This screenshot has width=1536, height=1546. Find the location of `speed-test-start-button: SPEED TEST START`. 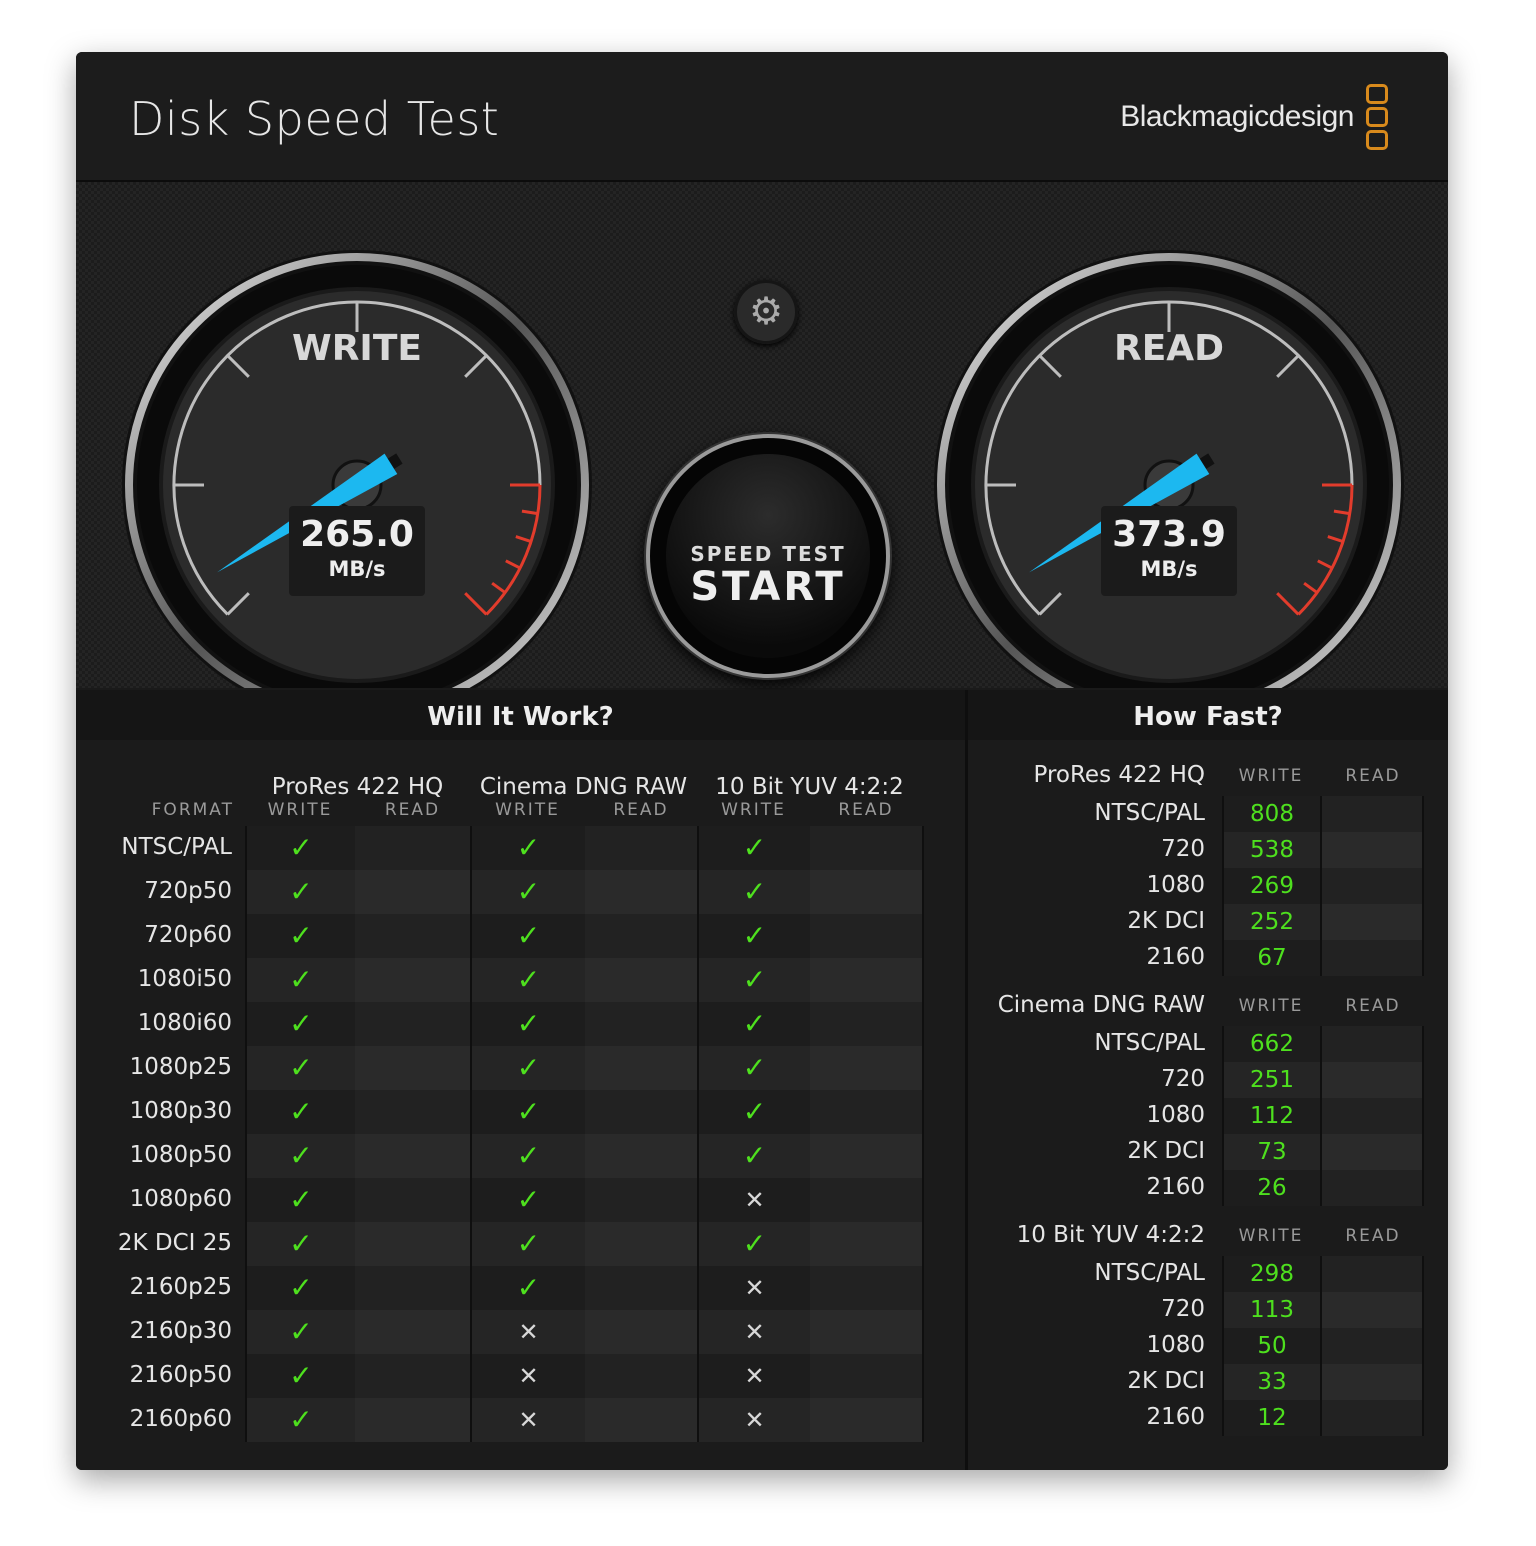

speed-test-start-button: SPEED TEST START is located at coordinates (768, 556).